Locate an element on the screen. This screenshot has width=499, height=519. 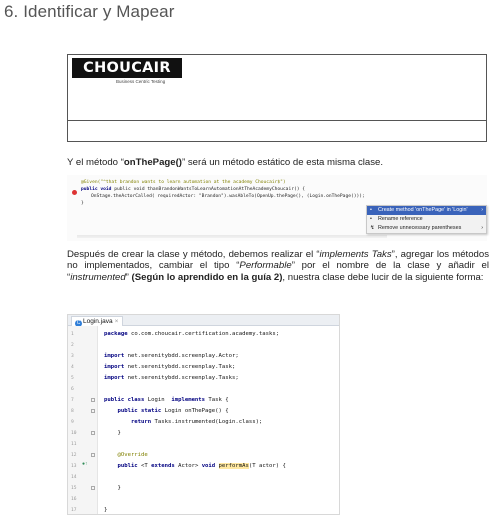
logo-text: CHOUCAIR is located at coordinates (127, 68).